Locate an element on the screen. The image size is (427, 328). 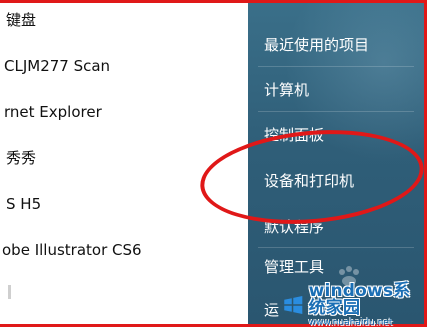
windows-logo-icon is located at coordinates (293, 305).